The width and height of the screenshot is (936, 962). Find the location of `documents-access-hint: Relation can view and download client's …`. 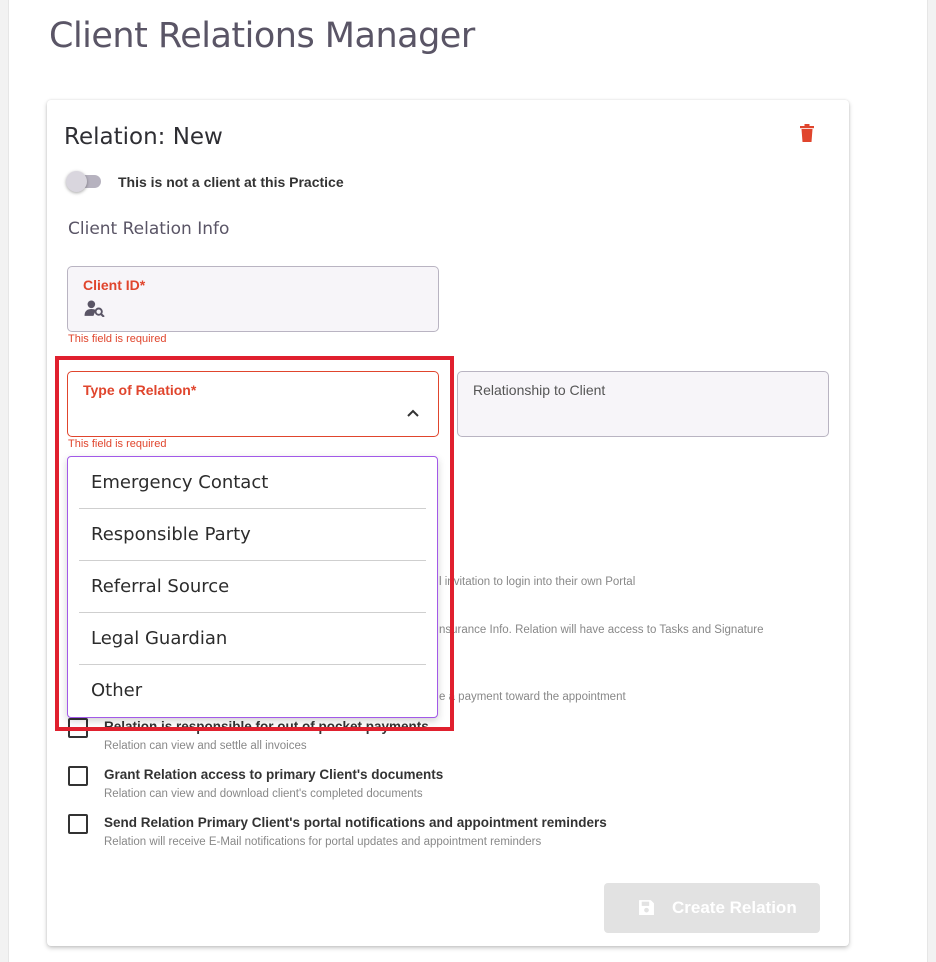

documents-access-hint: Relation can view and download client's … is located at coordinates (263, 794).